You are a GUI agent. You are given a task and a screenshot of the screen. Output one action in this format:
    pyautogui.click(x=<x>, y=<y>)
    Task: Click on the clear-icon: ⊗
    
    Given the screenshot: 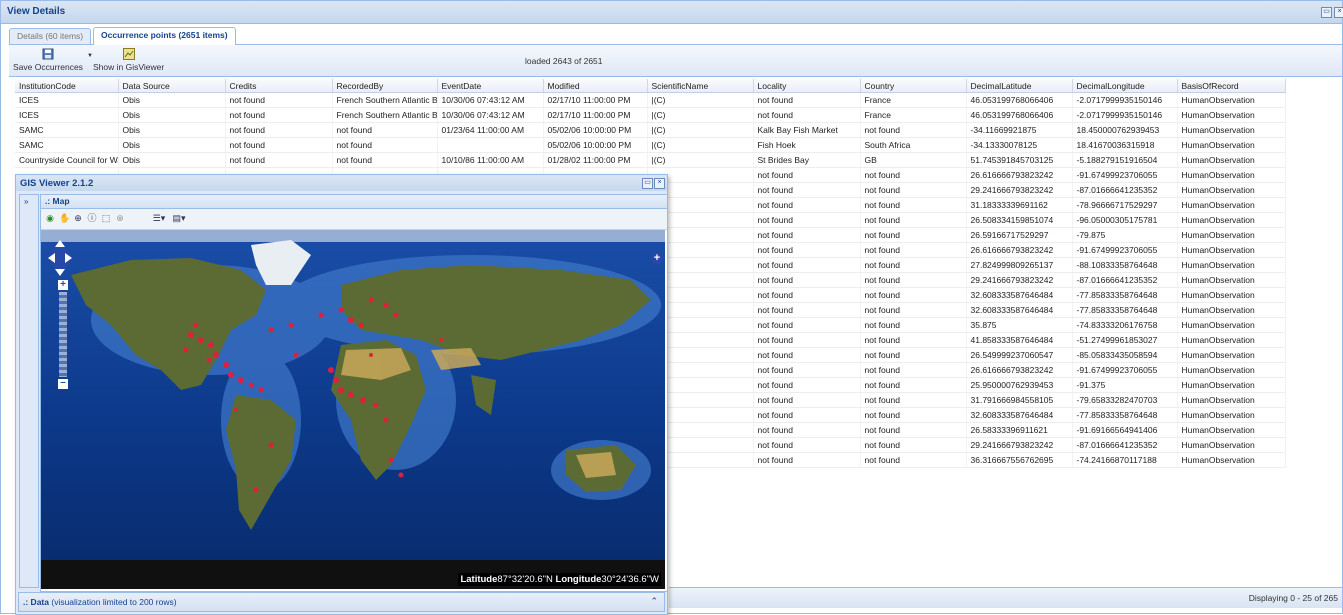 What is the action you would take?
    pyautogui.click(x=120, y=218)
    